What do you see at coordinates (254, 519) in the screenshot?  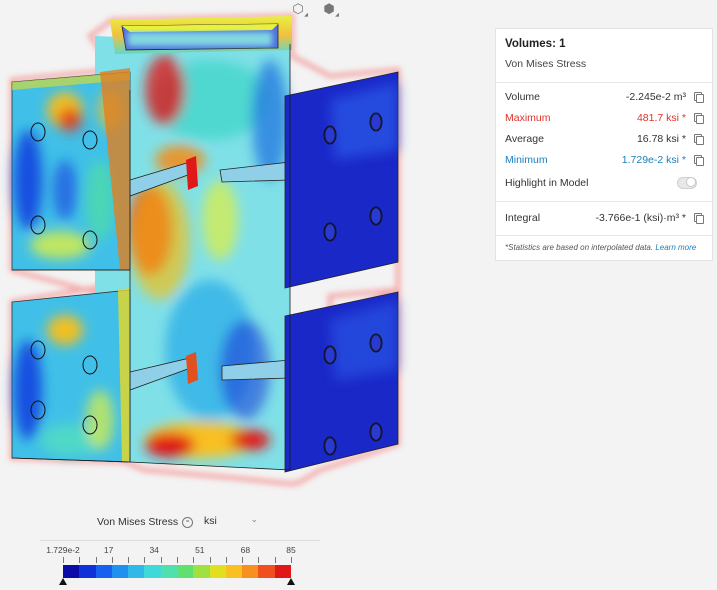 I see `chevron-down-icon: ⌄` at bounding box center [254, 519].